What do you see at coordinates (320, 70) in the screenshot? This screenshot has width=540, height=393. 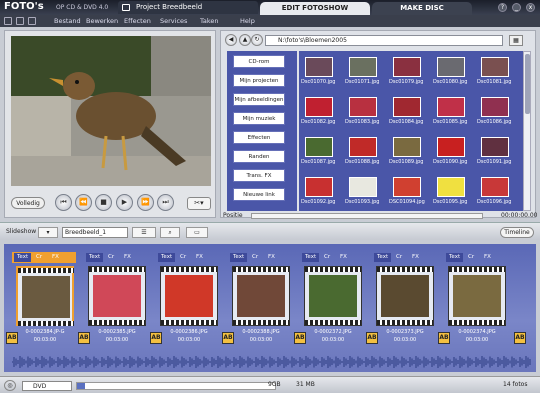 I see `thumbnail: Dsc01070.jpg` at bounding box center [320, 70].